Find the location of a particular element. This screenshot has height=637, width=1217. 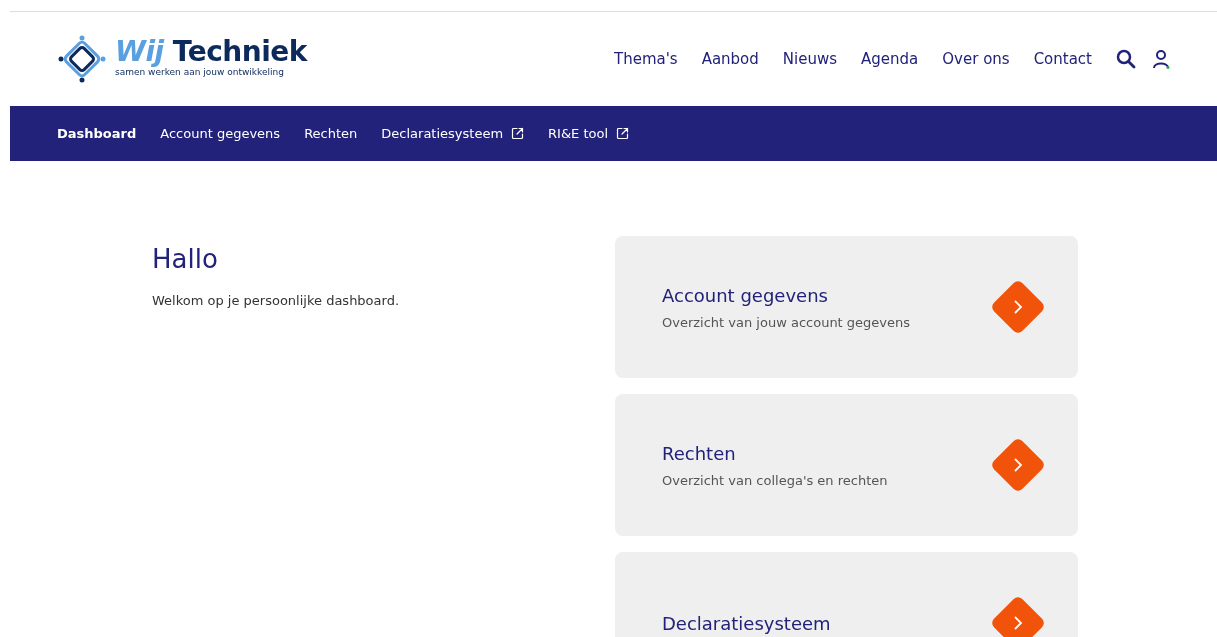

tab: Dashboard is located at coordinates (97, 133).